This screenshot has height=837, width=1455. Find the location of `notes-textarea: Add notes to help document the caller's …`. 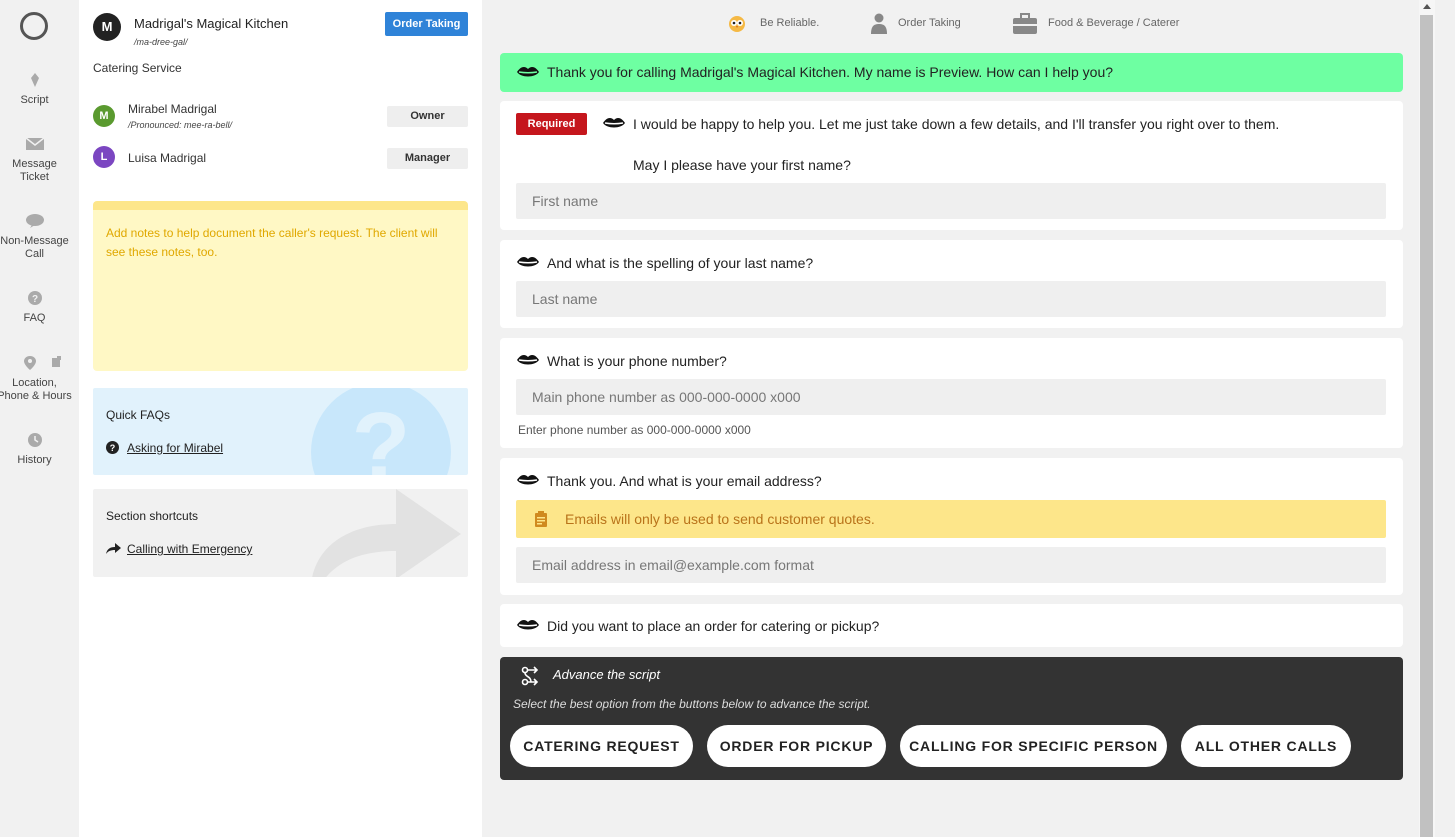

notes-textarea: Add notes to help document the caller's … is located at coordinates (280, 286).